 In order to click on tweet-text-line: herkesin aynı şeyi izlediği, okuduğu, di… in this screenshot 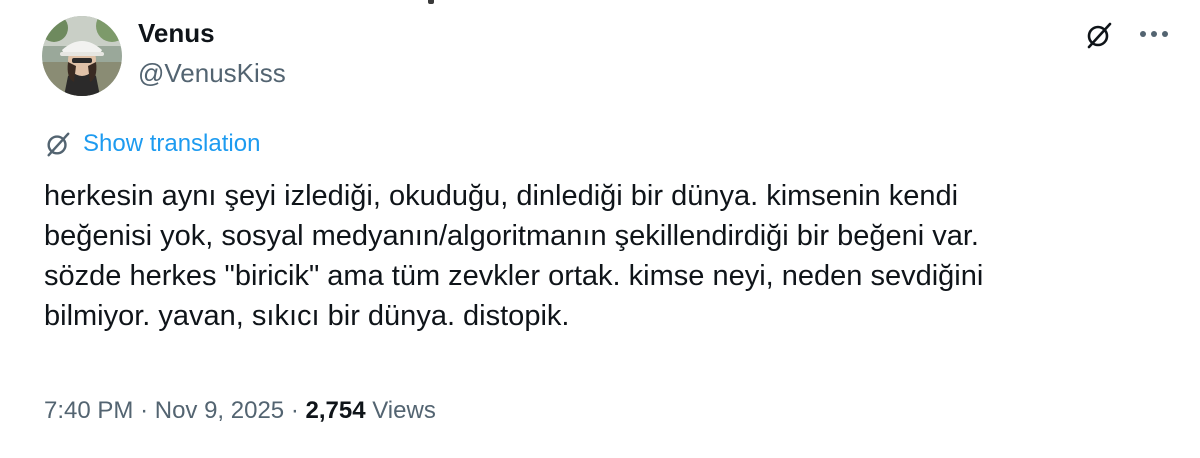, I will do `click(501, 196)`.